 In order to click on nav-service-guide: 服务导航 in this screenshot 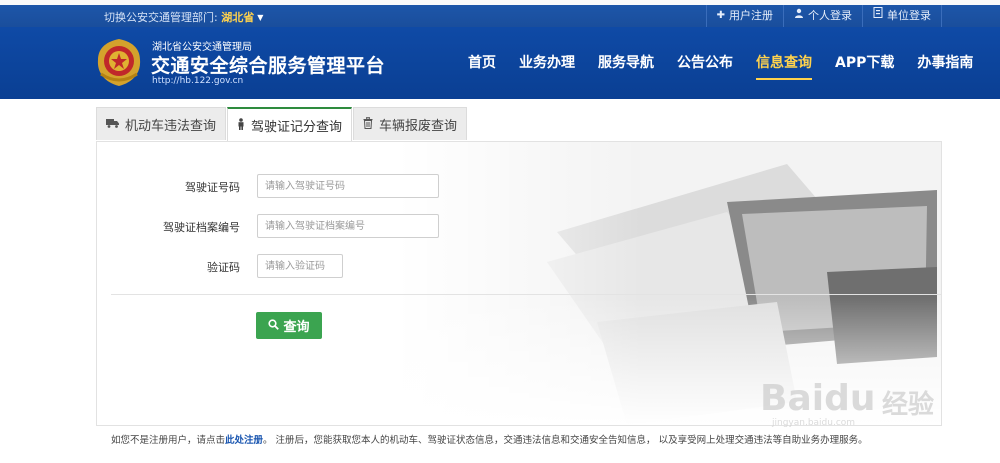, I will do `click(626, 63)`.